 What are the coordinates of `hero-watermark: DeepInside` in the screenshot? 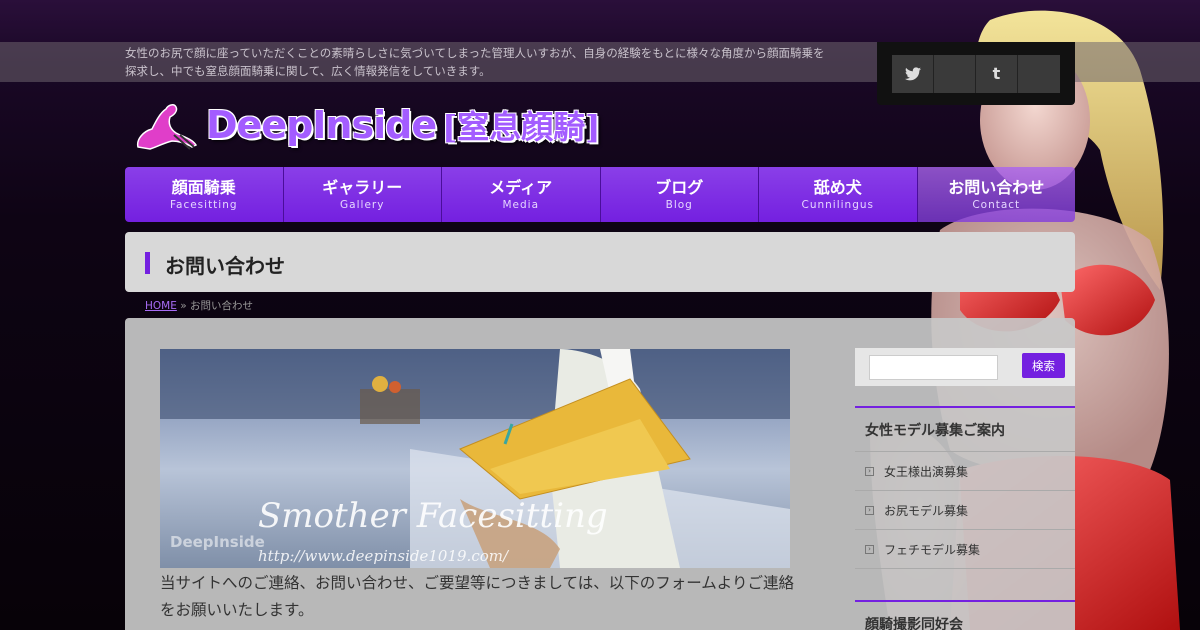 It's located at (217, 542).